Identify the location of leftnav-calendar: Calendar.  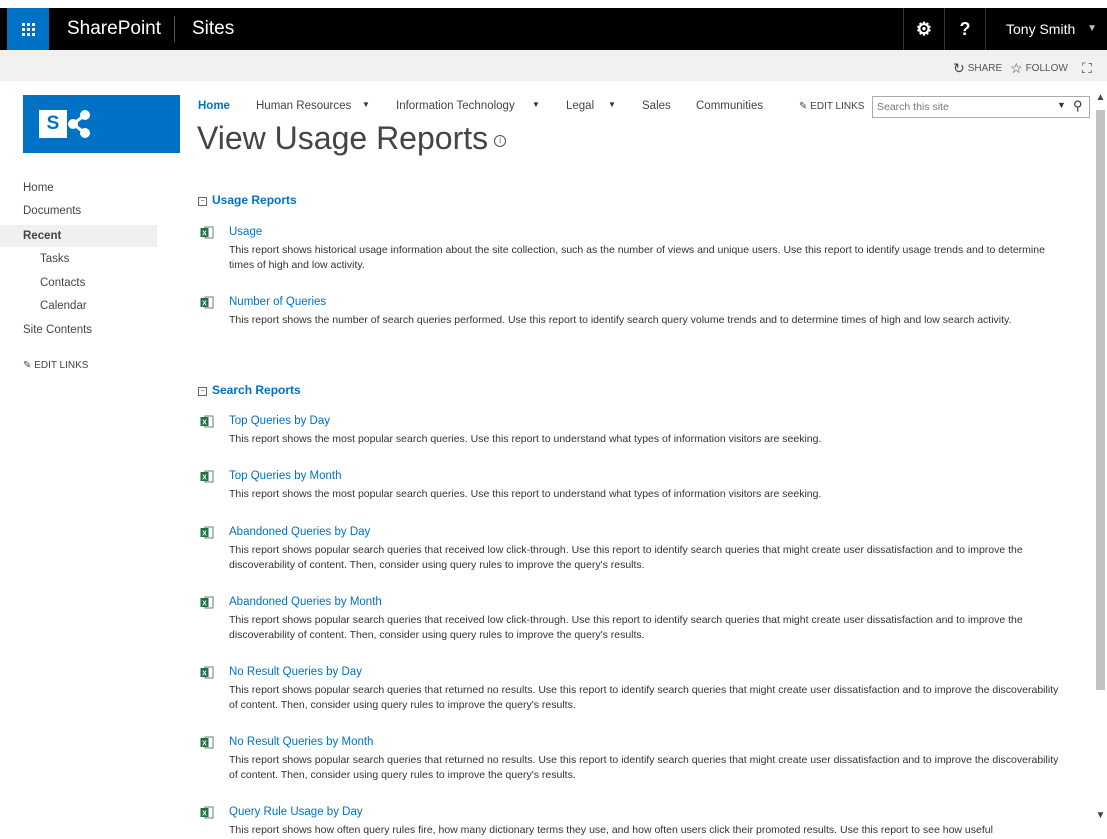
(63, 306).